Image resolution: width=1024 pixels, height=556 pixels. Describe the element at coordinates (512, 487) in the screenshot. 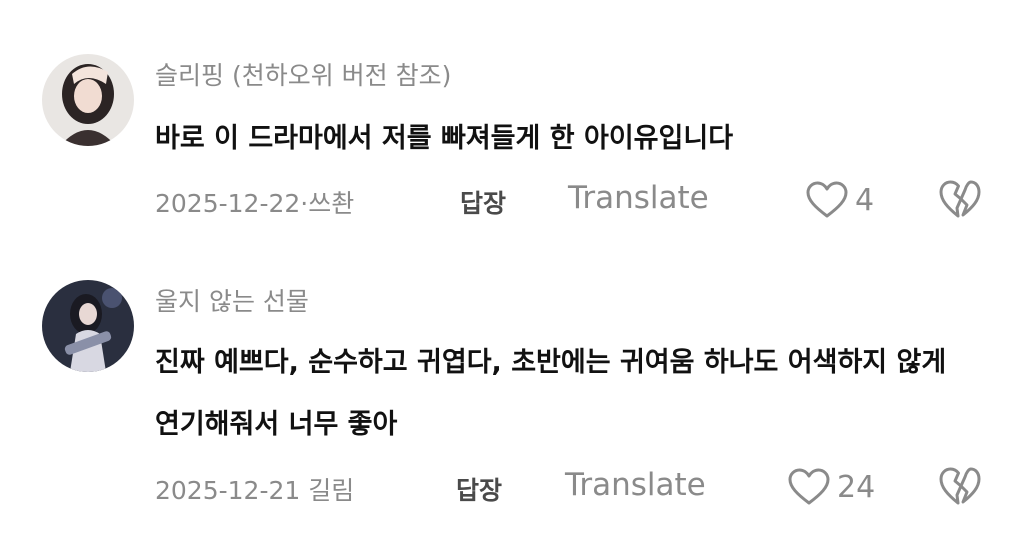

I see `comment-meta-row: 2025-12-21 길림 답장 Translate 24` at that location.